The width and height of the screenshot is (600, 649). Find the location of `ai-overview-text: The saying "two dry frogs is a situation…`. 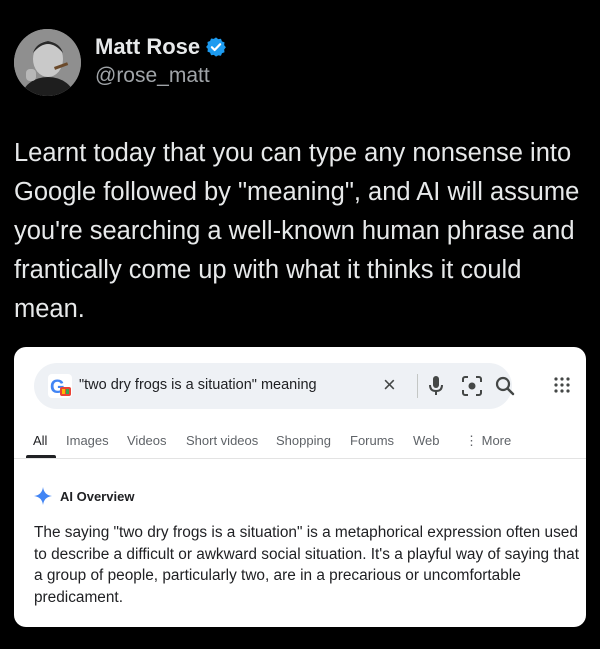

ai-overview-text: The saying "two dry frogs is a situation… is located at coordinates (307, 565).